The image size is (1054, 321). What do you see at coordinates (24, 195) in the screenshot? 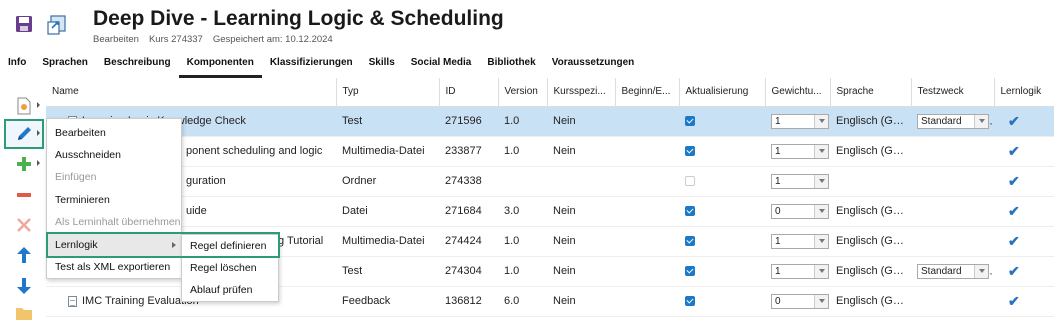
I see `remove-button` at bounding box center [24, 195].